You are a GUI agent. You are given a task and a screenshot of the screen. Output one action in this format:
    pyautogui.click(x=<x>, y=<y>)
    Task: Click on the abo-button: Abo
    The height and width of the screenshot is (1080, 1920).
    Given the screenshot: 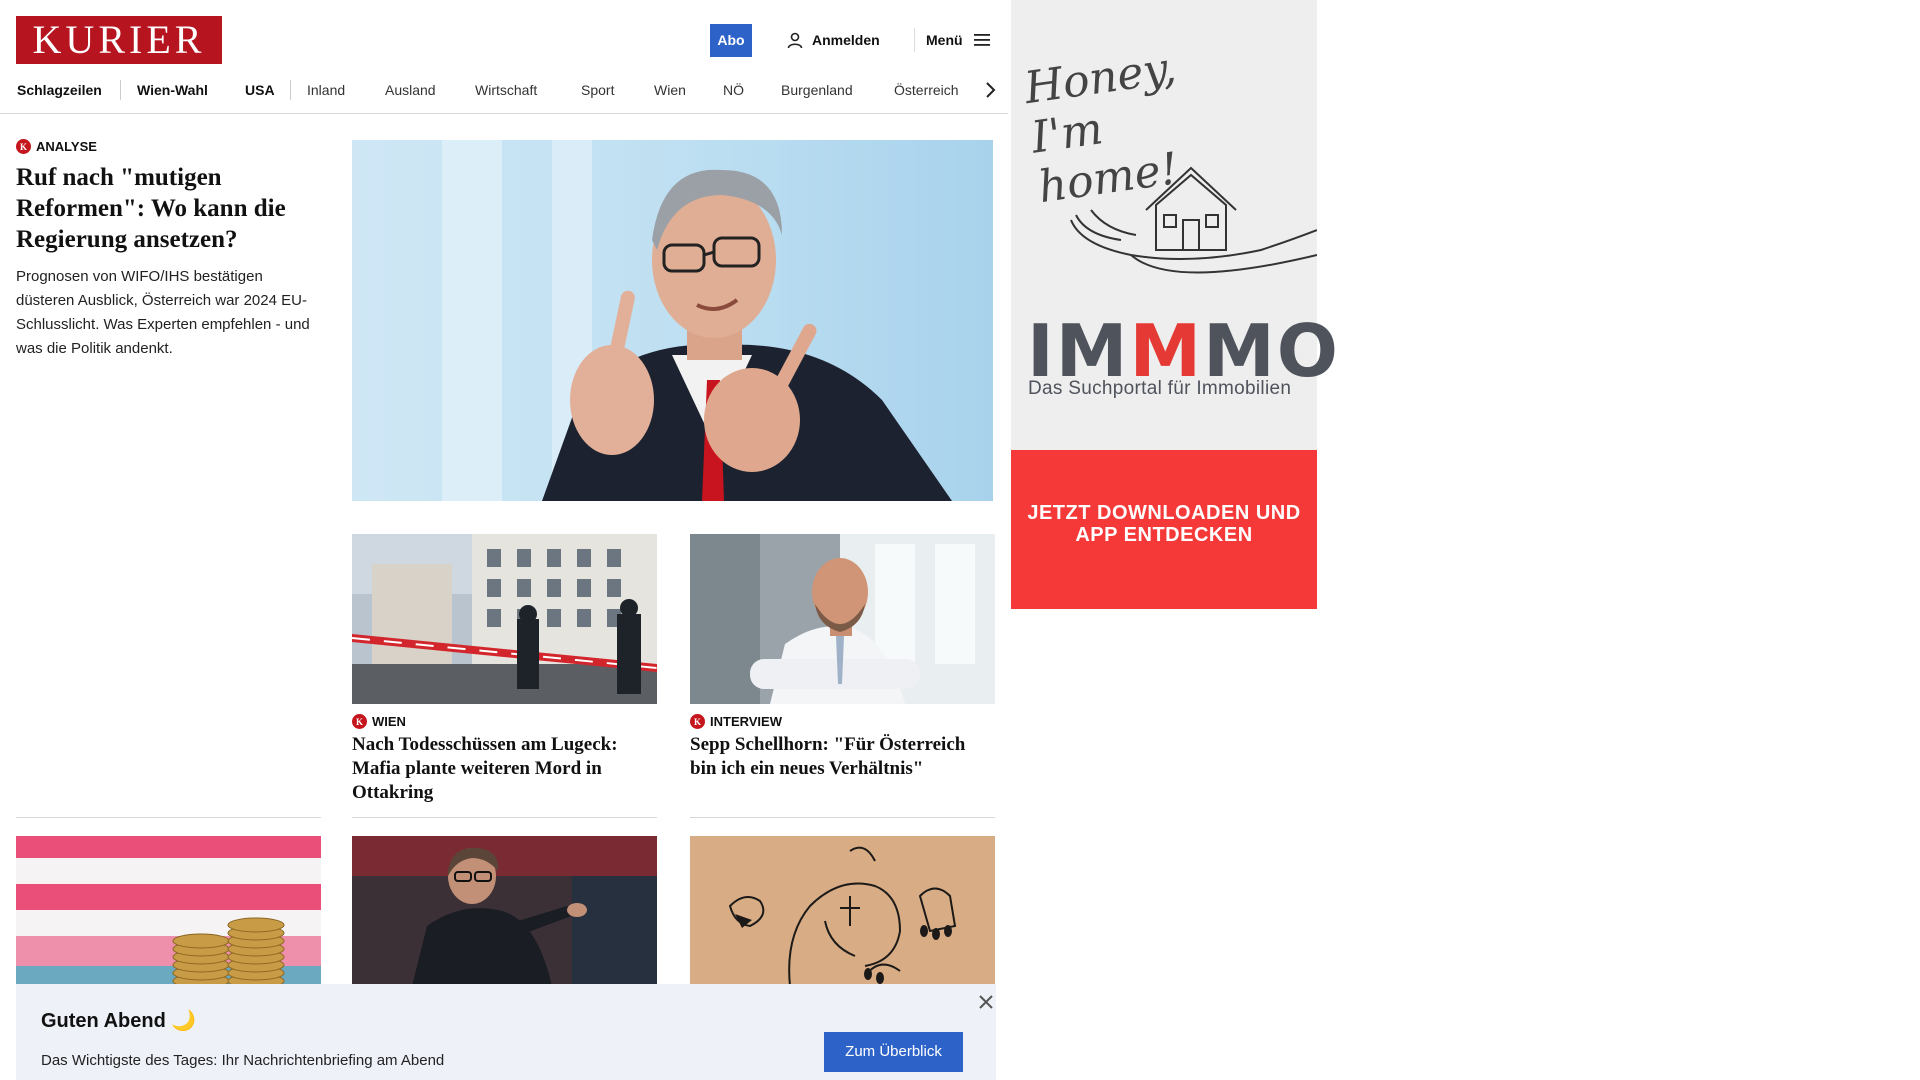 What is the action you would take?
    pyautogui.click(x=731, y=40)
    